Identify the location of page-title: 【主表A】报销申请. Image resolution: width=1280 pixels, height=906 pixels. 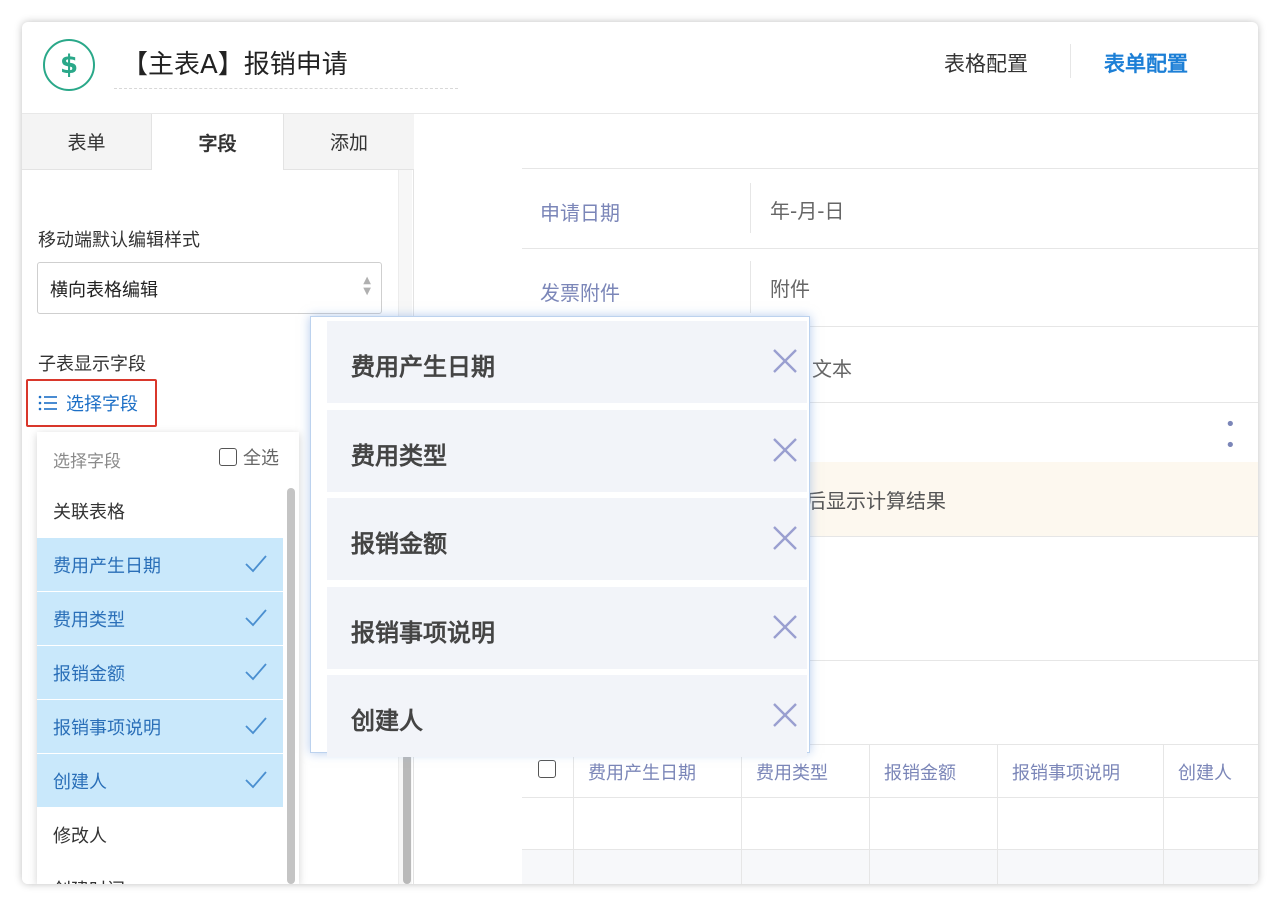
(235, 62).